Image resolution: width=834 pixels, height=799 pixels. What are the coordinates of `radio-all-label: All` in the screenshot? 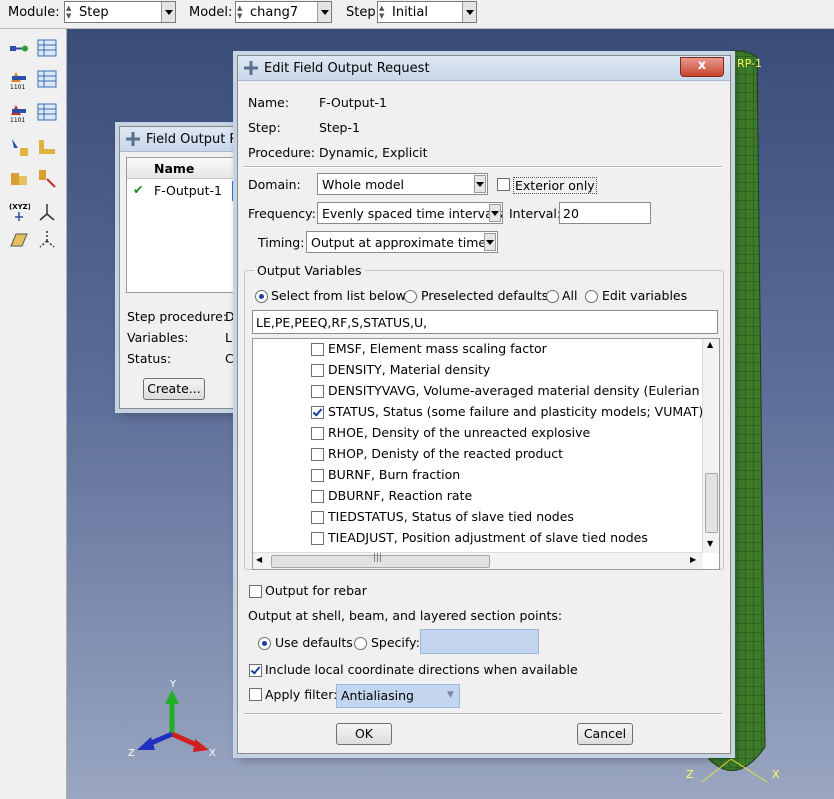 It's located at (570, 295).